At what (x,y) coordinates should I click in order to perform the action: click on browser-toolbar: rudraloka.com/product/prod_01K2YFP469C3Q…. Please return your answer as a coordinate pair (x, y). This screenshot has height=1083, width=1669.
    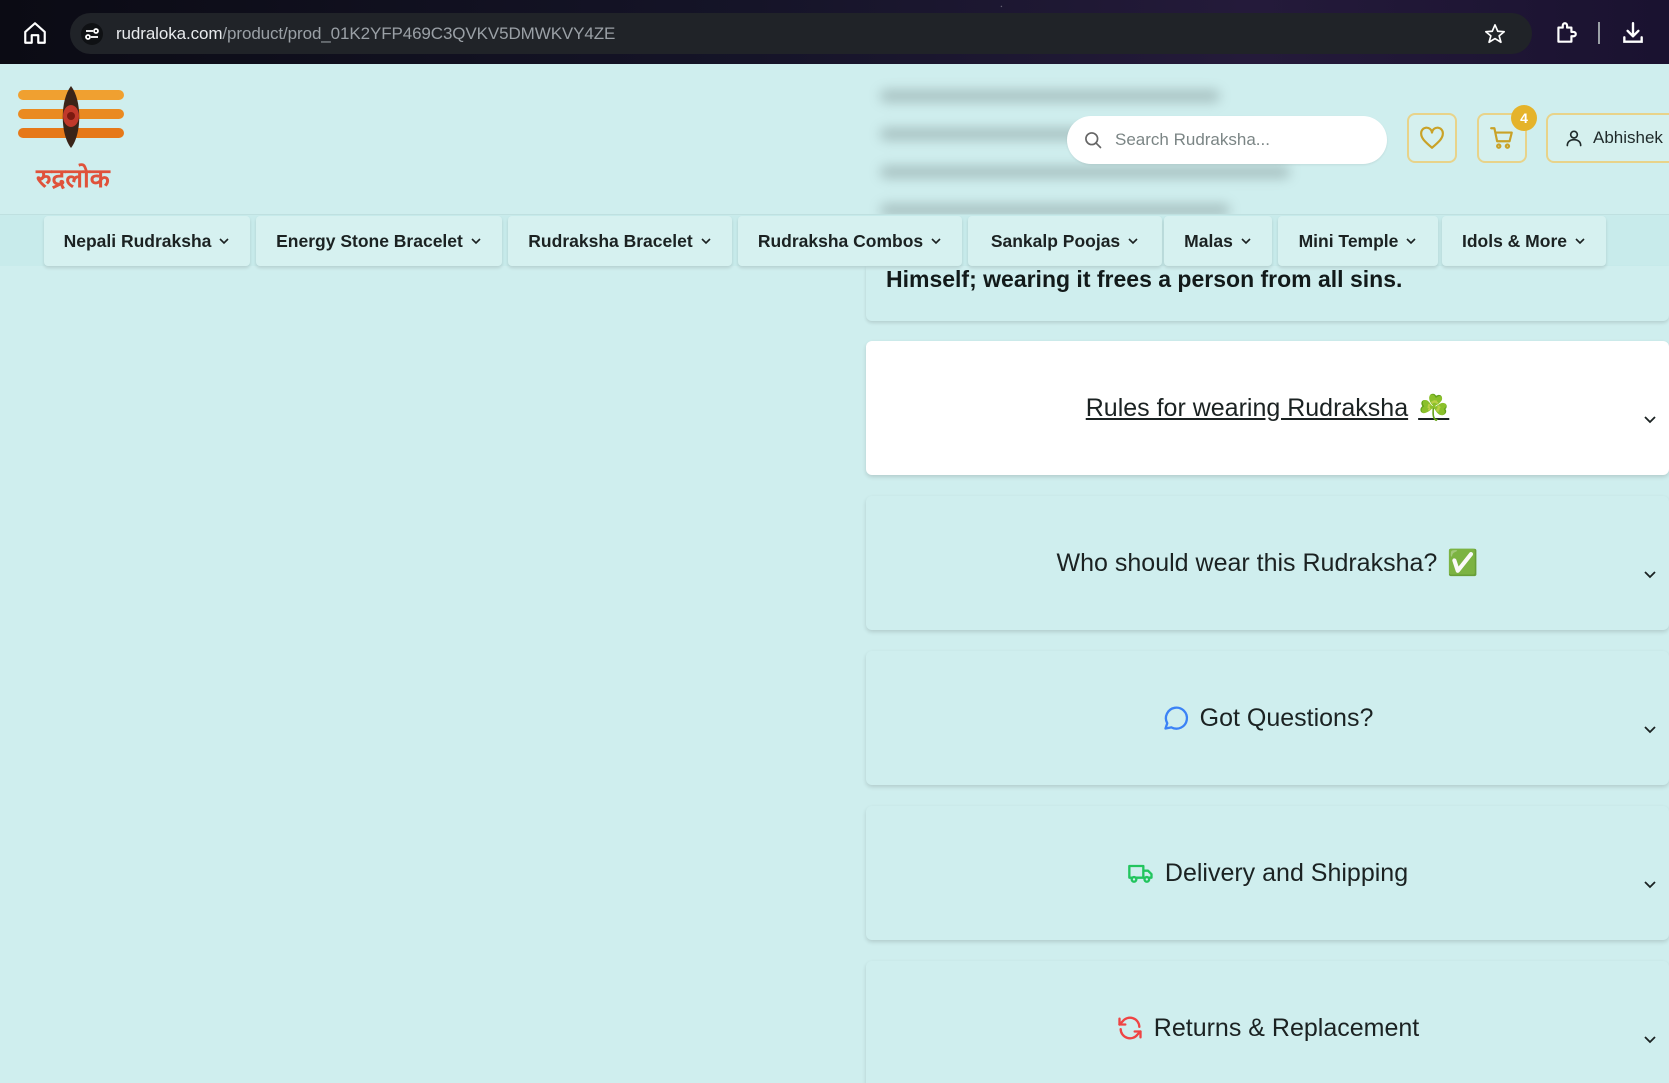
    Looking at the image, I should click on (834, 32).